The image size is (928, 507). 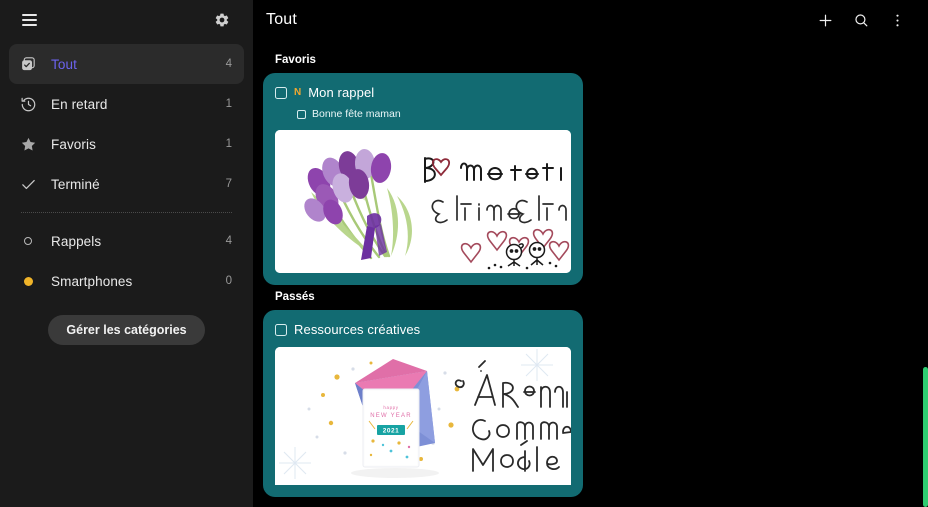 I want to click on sidebar-item-rappels: Rappels 4, so click(x=126, y=241).